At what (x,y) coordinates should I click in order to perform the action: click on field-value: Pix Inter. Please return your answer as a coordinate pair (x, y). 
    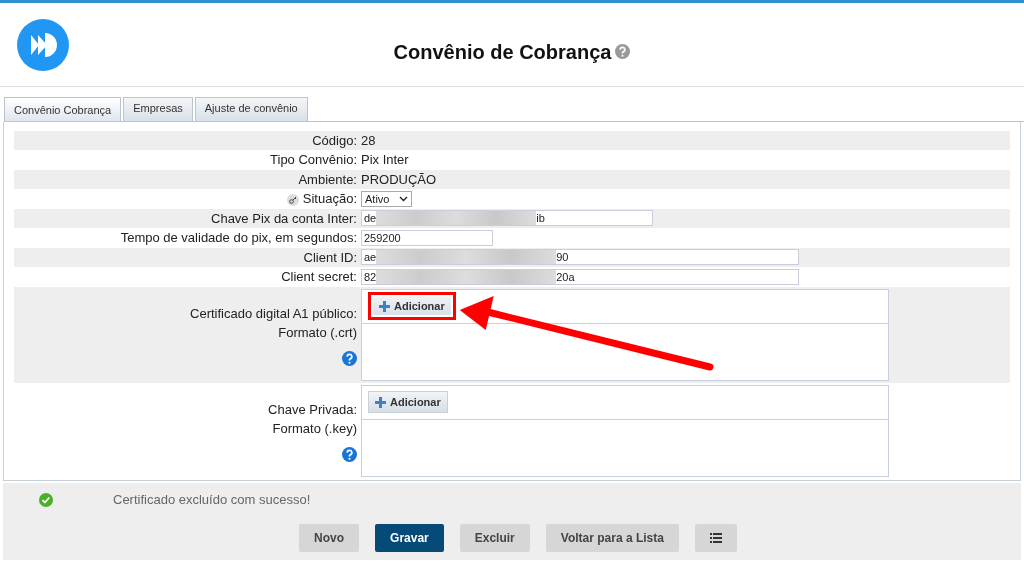
    Looking at the image, I should click on (385, 160).